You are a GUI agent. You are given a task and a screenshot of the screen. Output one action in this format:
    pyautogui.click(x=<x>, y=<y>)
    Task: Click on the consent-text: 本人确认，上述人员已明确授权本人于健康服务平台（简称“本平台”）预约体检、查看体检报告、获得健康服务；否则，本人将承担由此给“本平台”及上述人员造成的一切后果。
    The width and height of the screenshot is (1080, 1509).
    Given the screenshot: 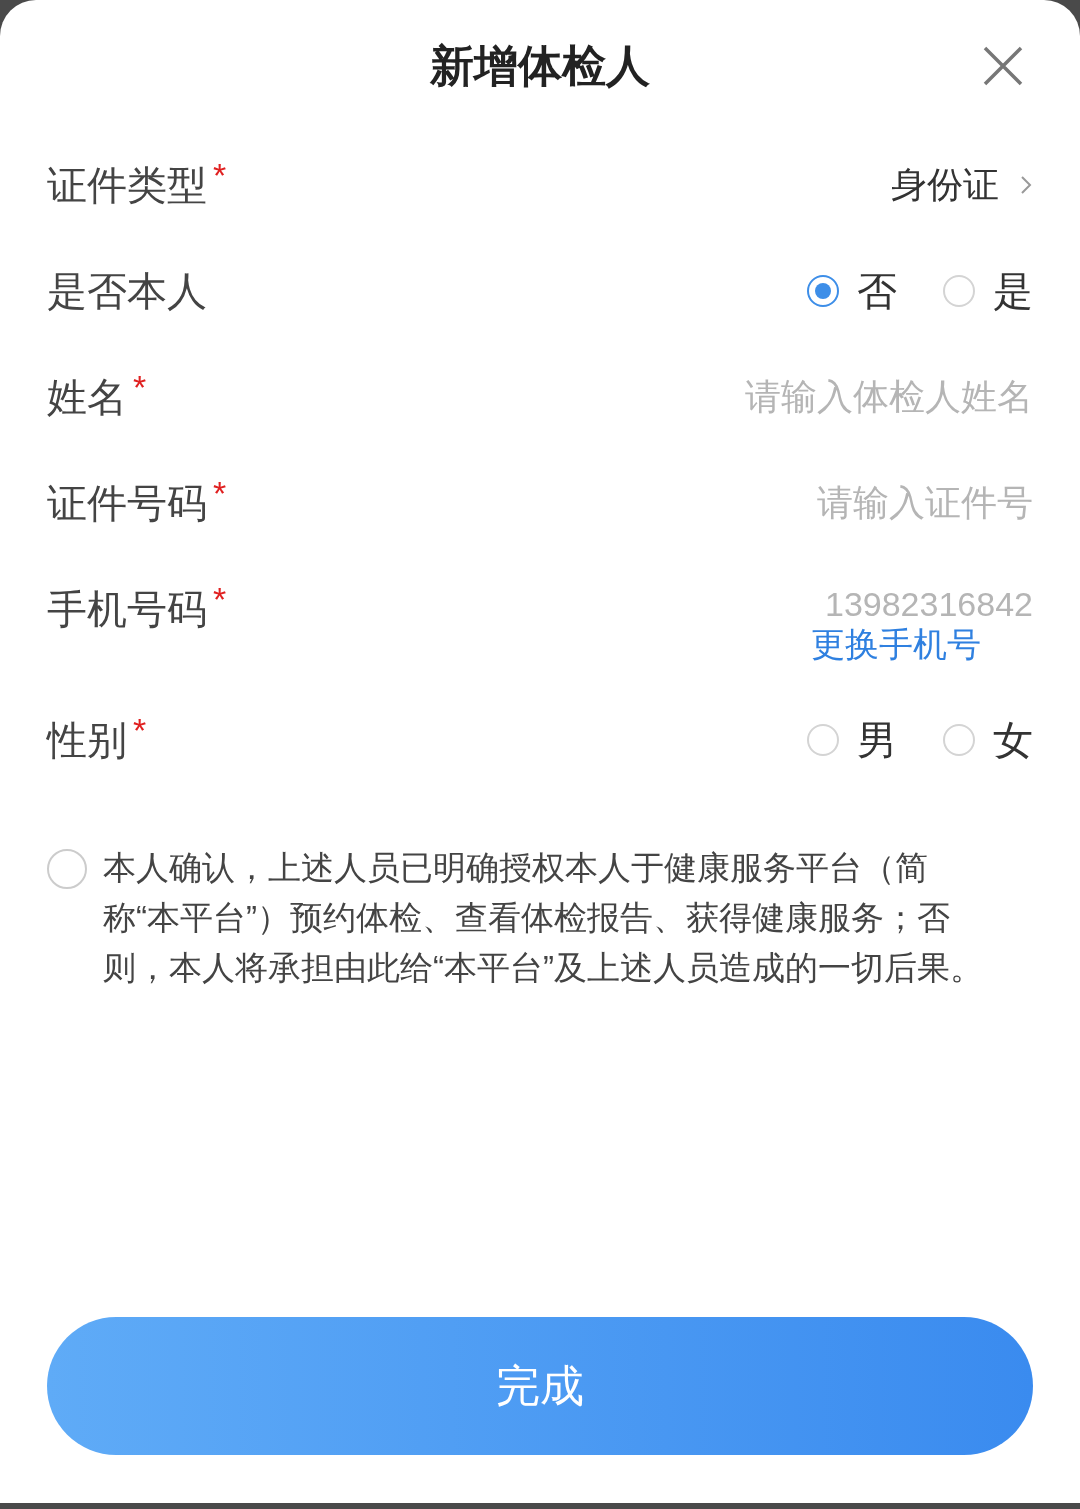 What is the action you would take?
    pyautogui.click(x=543, y=918)
    